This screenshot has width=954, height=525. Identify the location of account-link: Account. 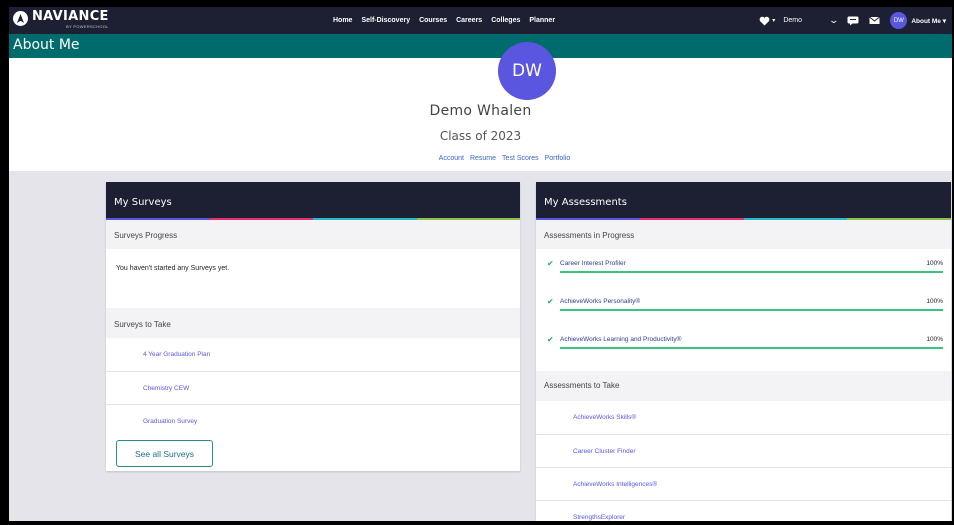
(451, 158).